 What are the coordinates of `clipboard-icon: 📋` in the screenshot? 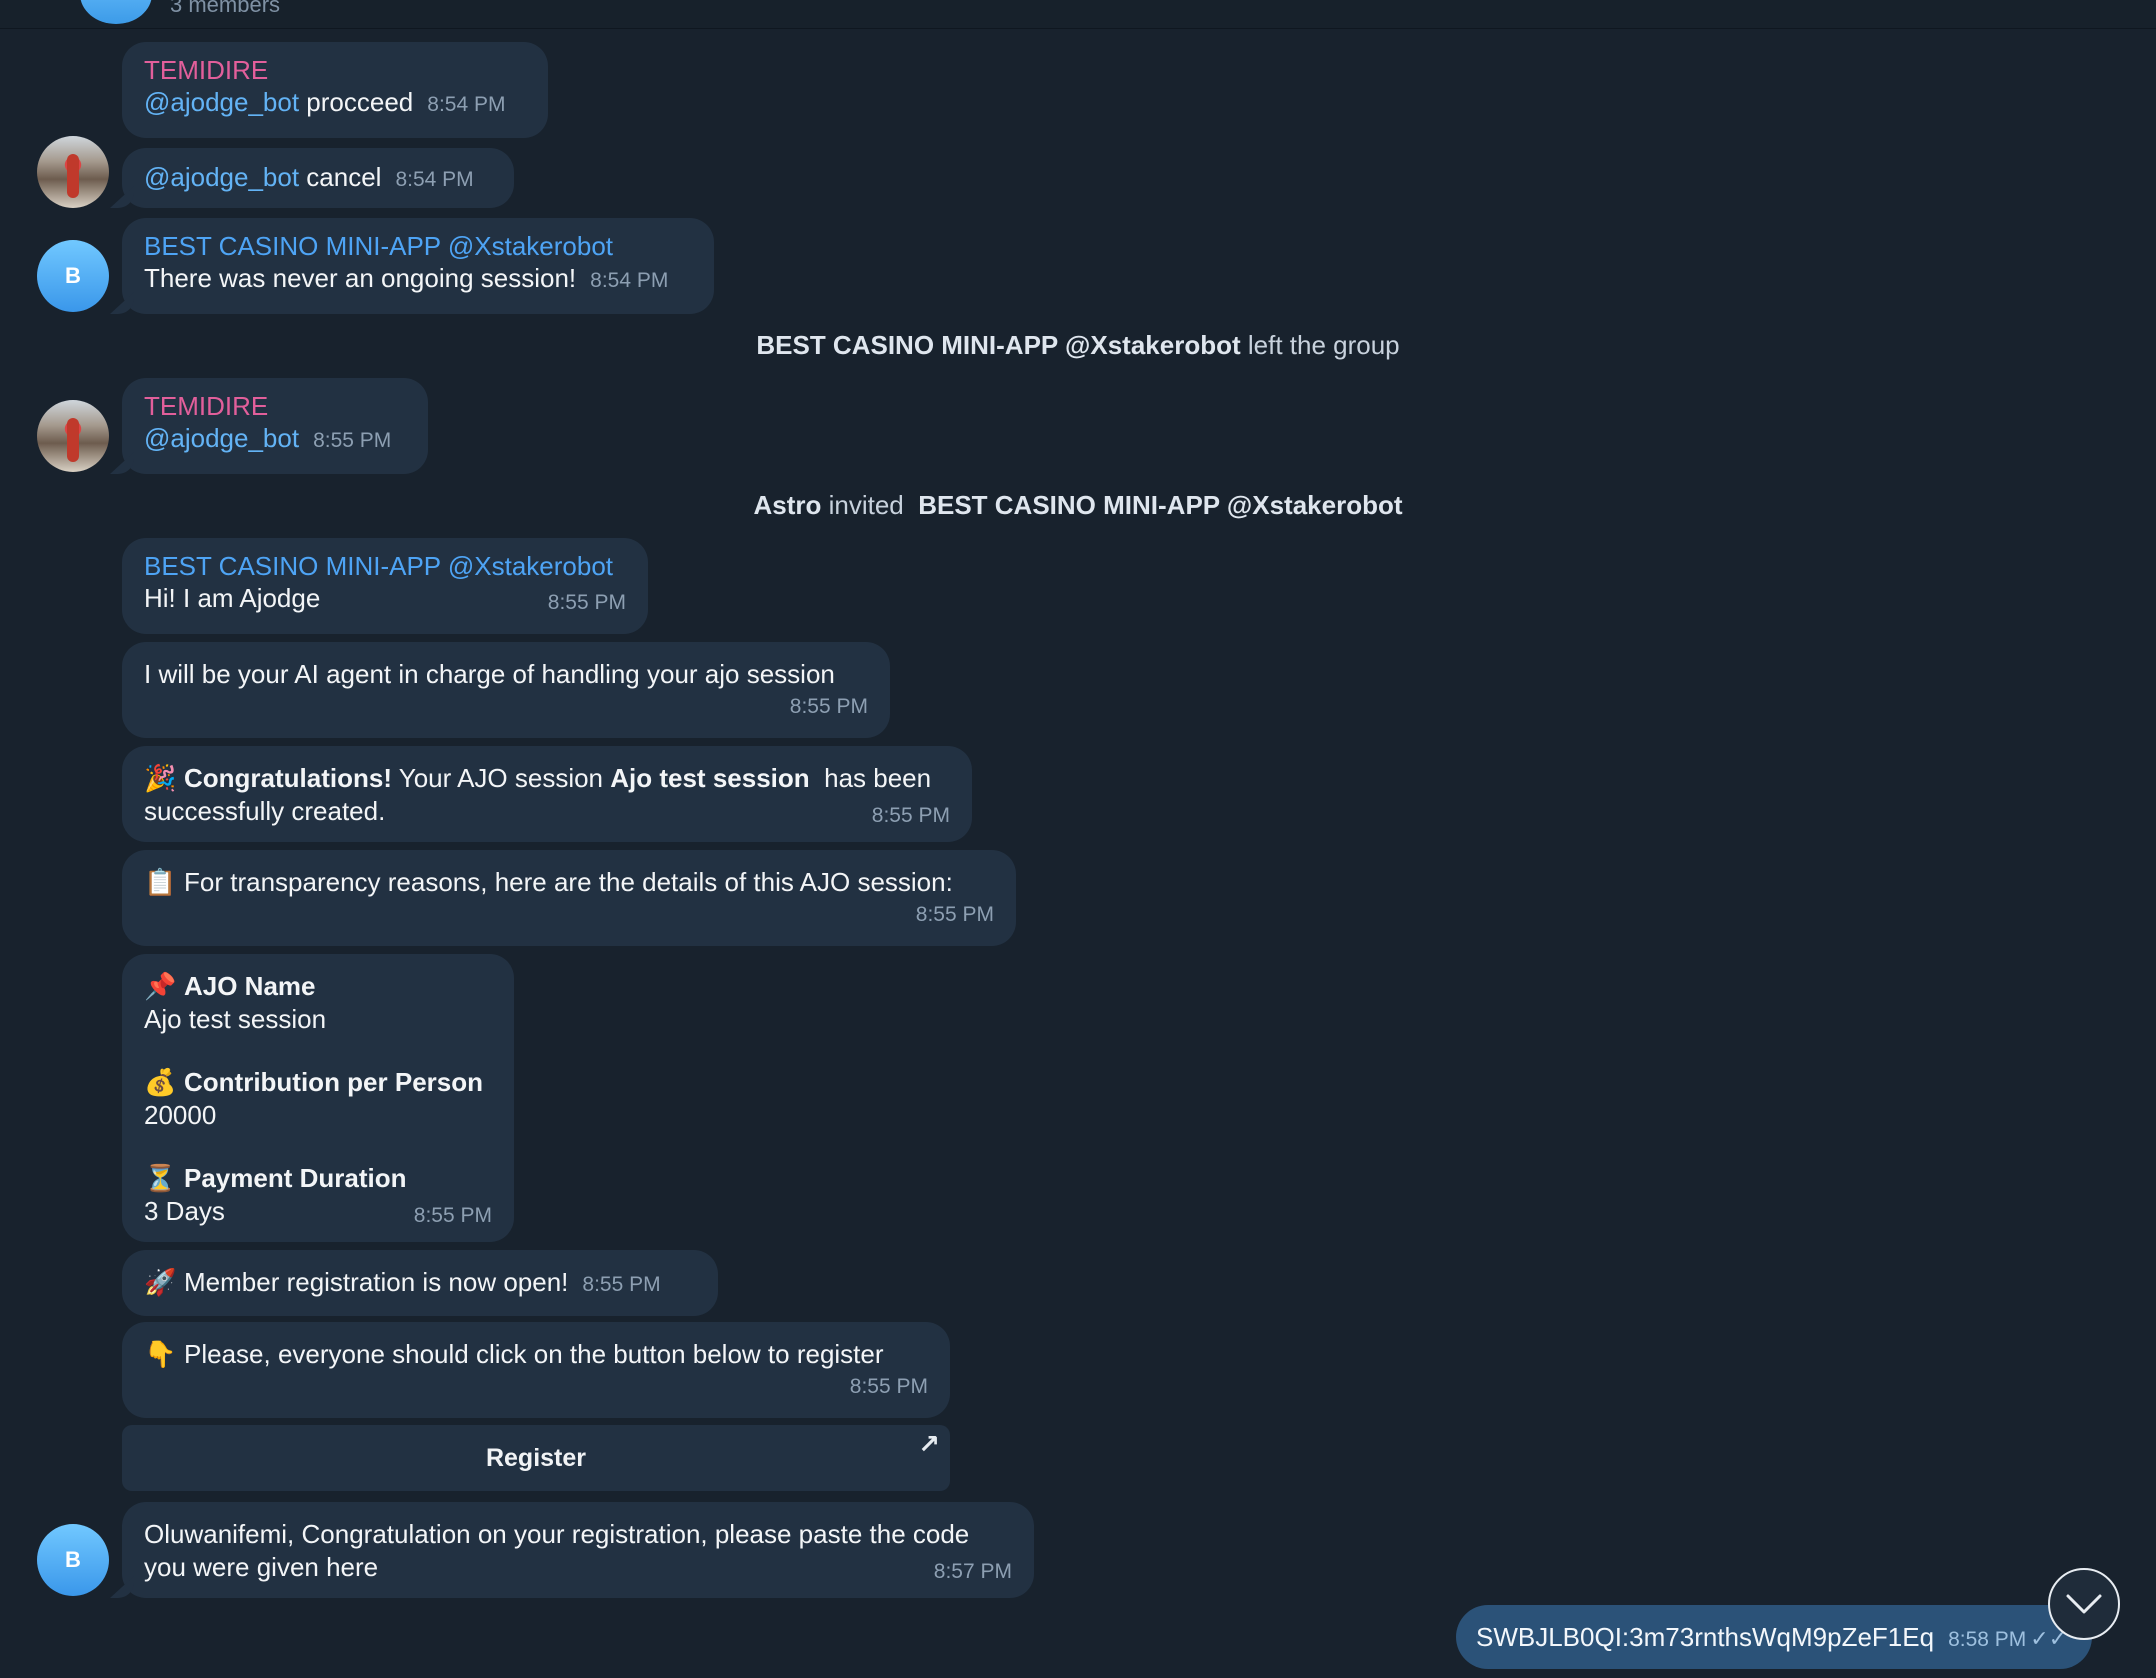 It's located at (160, 882).